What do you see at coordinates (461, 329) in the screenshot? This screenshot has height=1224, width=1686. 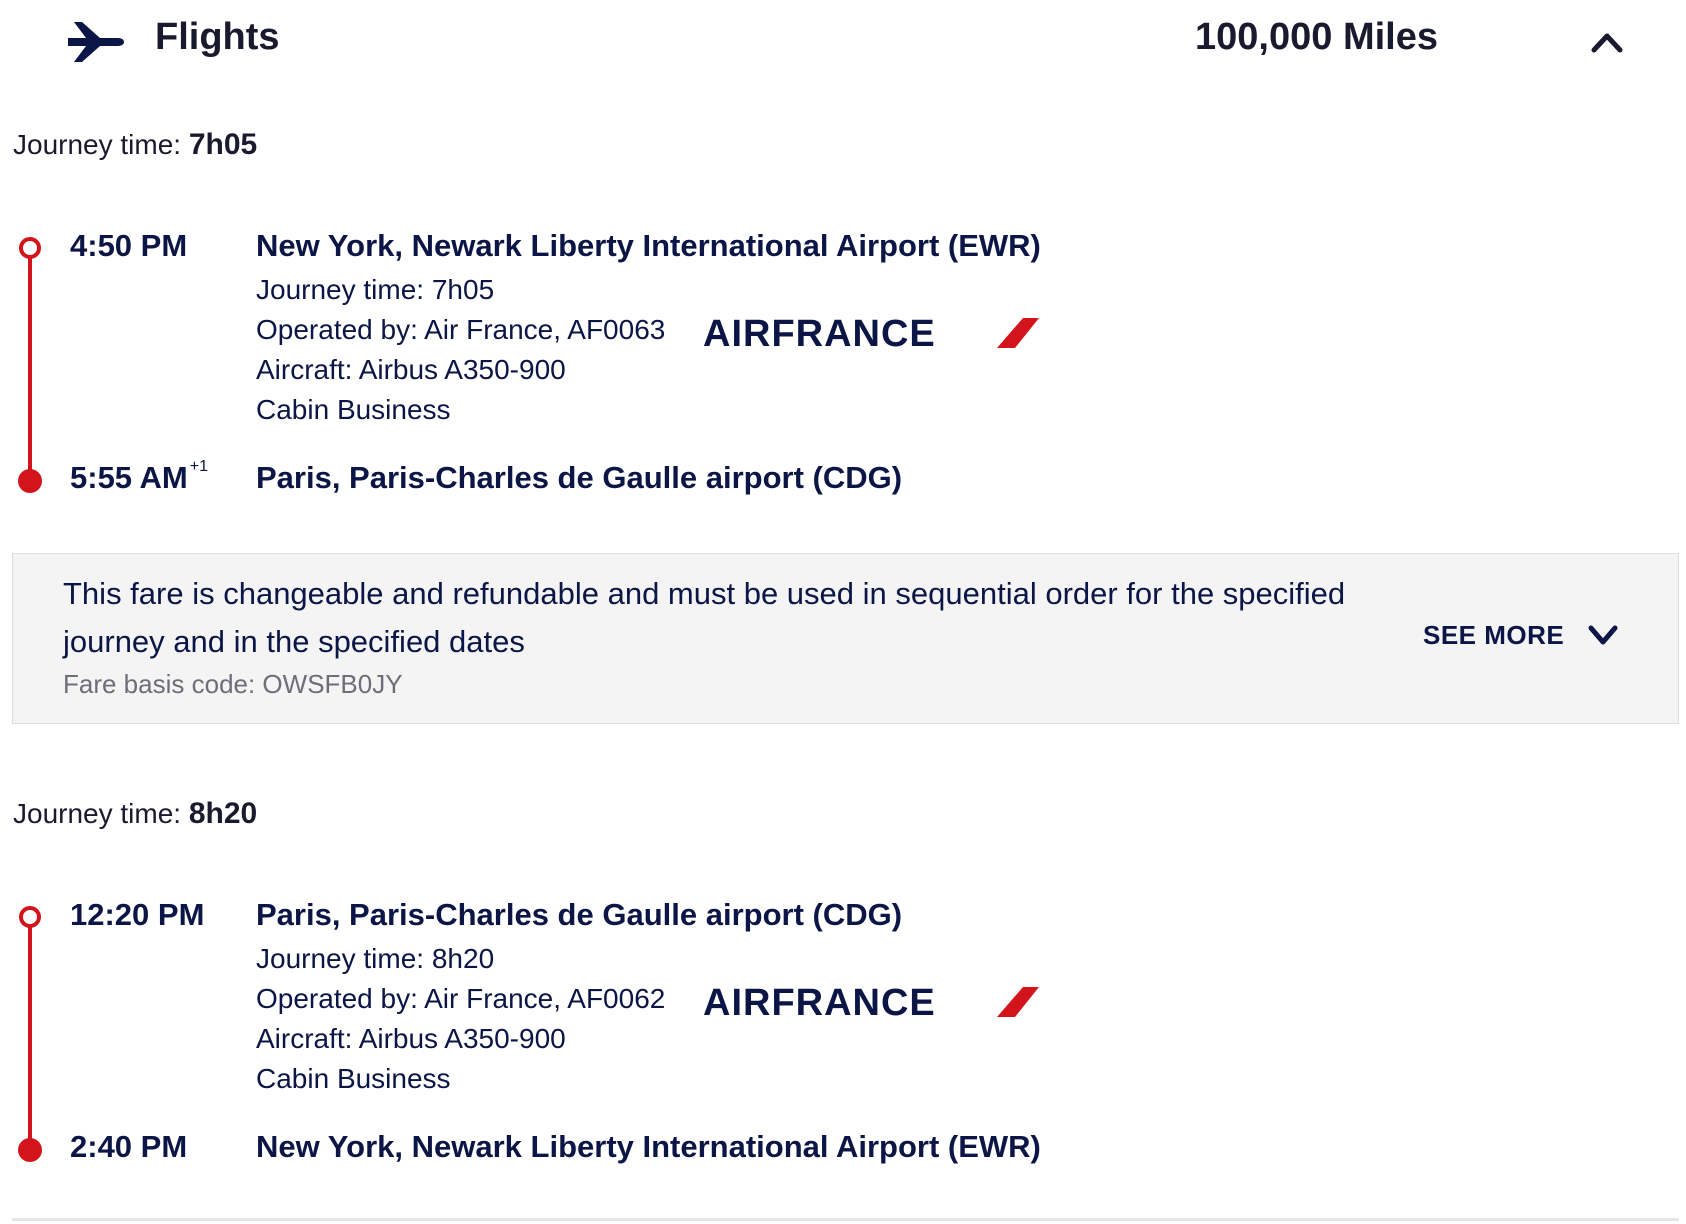 I see `operated-by: Operated by: Air France, AF0063` at bounding box center [461, 329].